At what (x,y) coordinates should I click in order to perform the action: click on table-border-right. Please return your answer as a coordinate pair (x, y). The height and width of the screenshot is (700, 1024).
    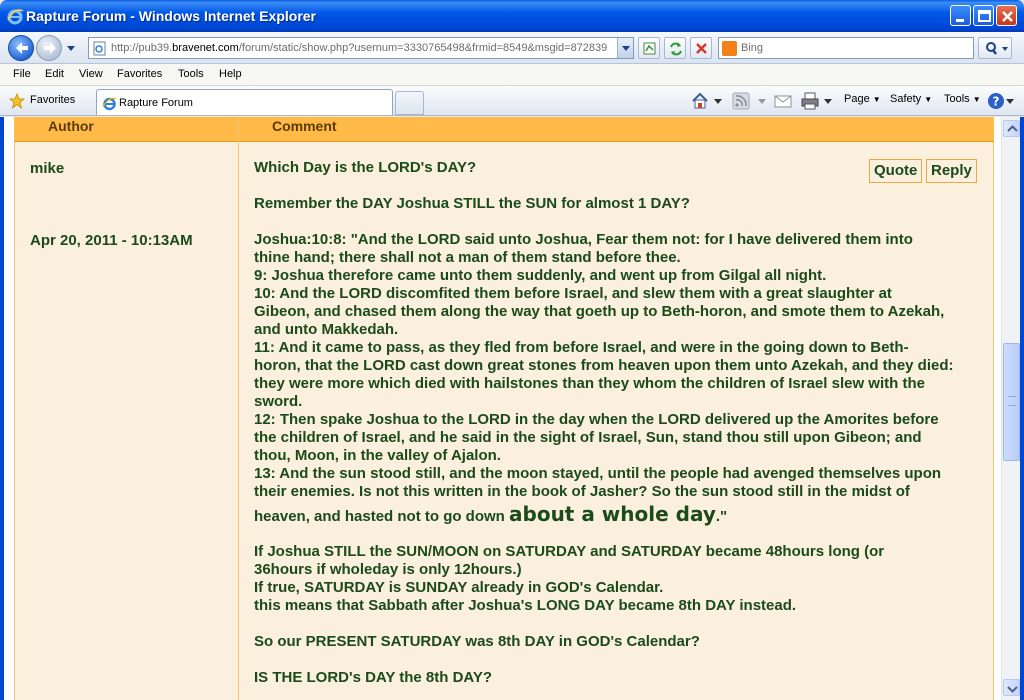
    Looking at the image, I should click on (993, 421).